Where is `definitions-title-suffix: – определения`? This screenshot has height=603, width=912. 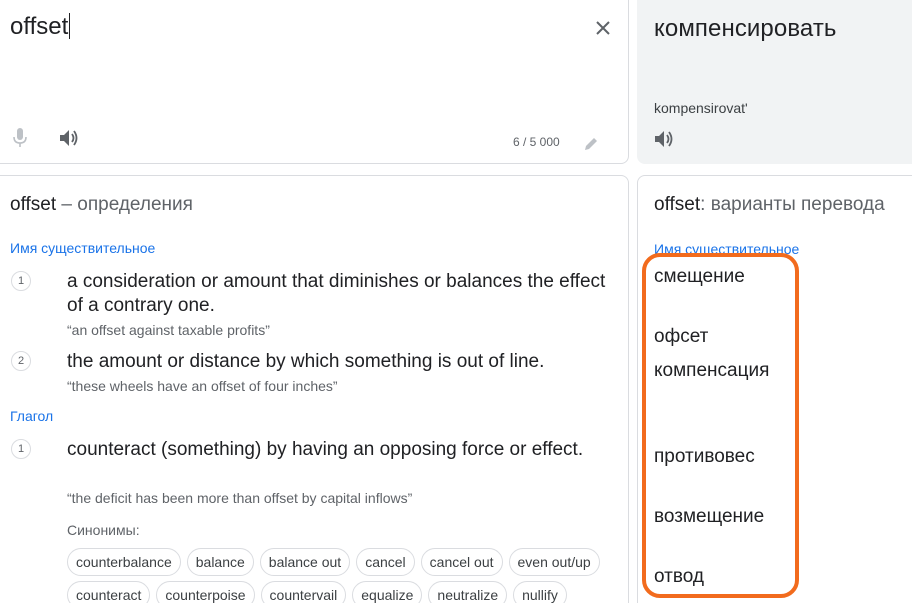 definitions-title-suffix: – определения is located at coordinates (124, 204).